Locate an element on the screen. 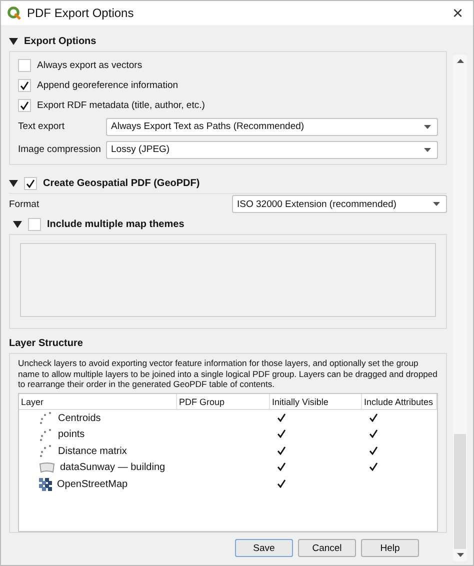 The image size is (474, 566). description-text: Uncheck layers to avoid exporting vector feature information for those layers, and optionally set the group name to allow multiple layers to be joined into a single logical PDF group. Layers can be dragged and dropped to rearrange their order in the generated GeoPDF table of contents. is located at coordinates (228, 374).